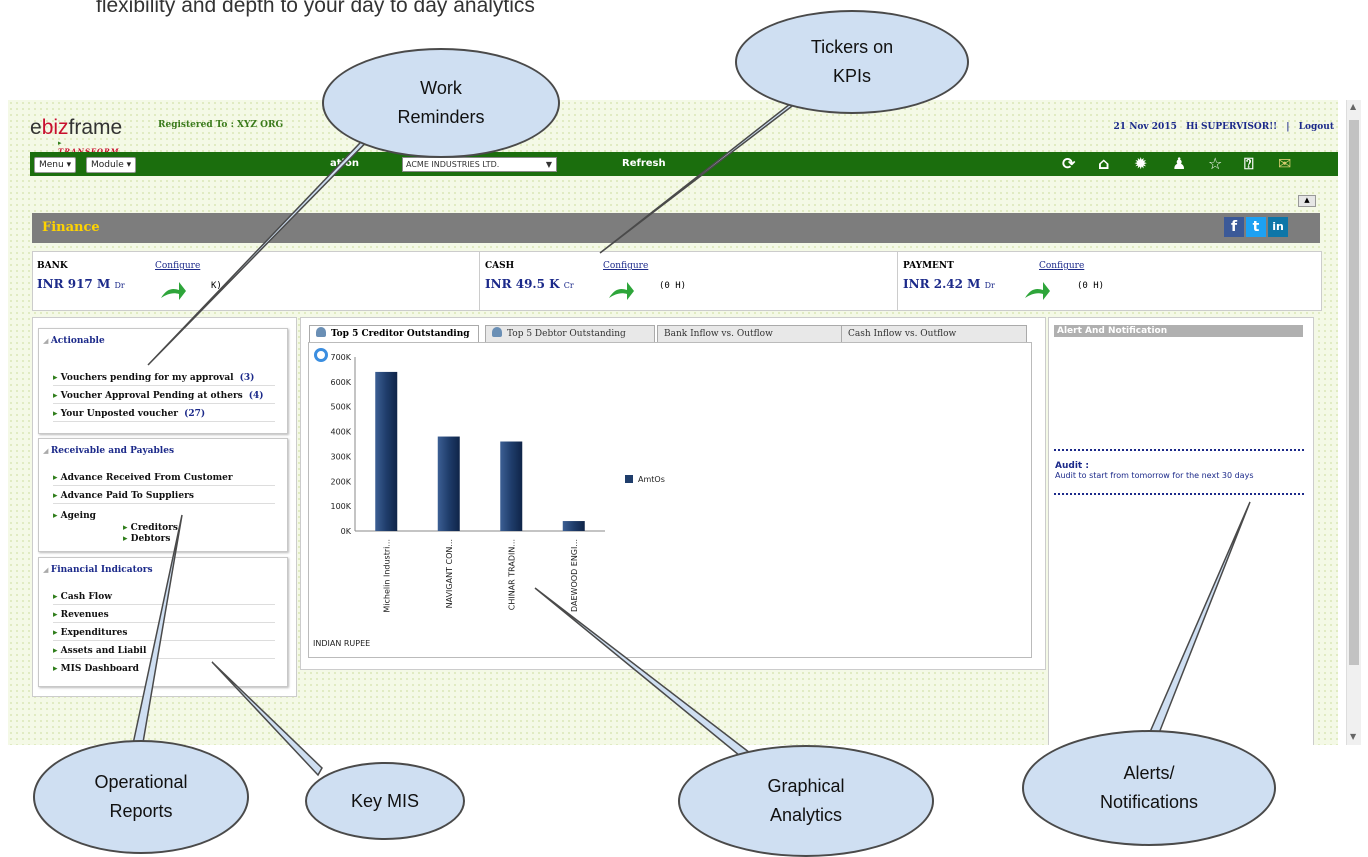 This screenshot has width=1368, height=857. What do you see at coordinates (700, 176) in the screenshot?
I see `pointer-tickers` at bounding box center [700, 176].